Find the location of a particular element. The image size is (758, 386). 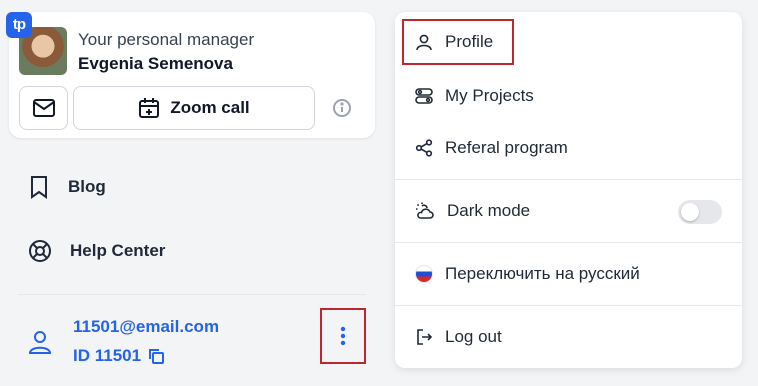

copy-icon is located at coordinates (156, 356).